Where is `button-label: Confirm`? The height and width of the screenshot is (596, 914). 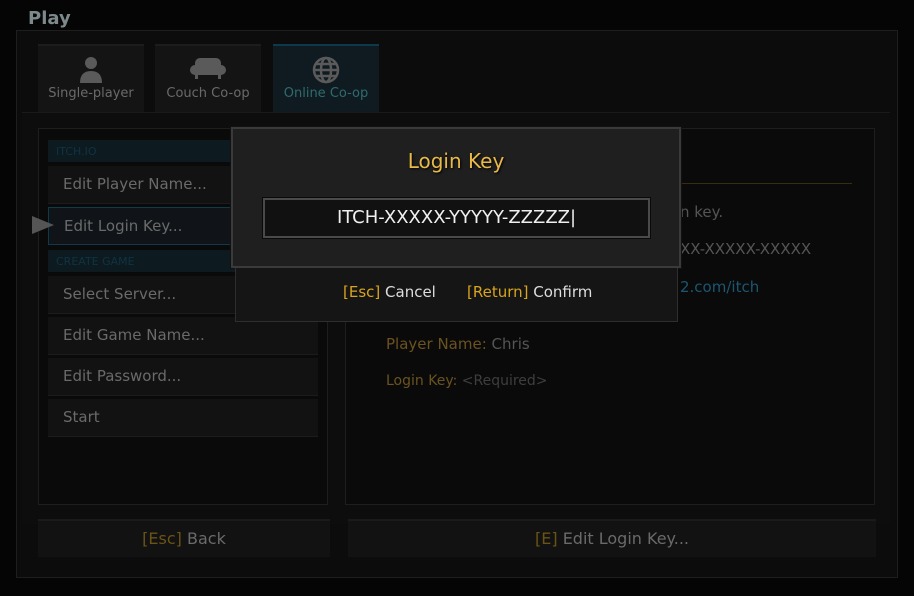 button-label: Confirm is located at coordinates (563, 292).